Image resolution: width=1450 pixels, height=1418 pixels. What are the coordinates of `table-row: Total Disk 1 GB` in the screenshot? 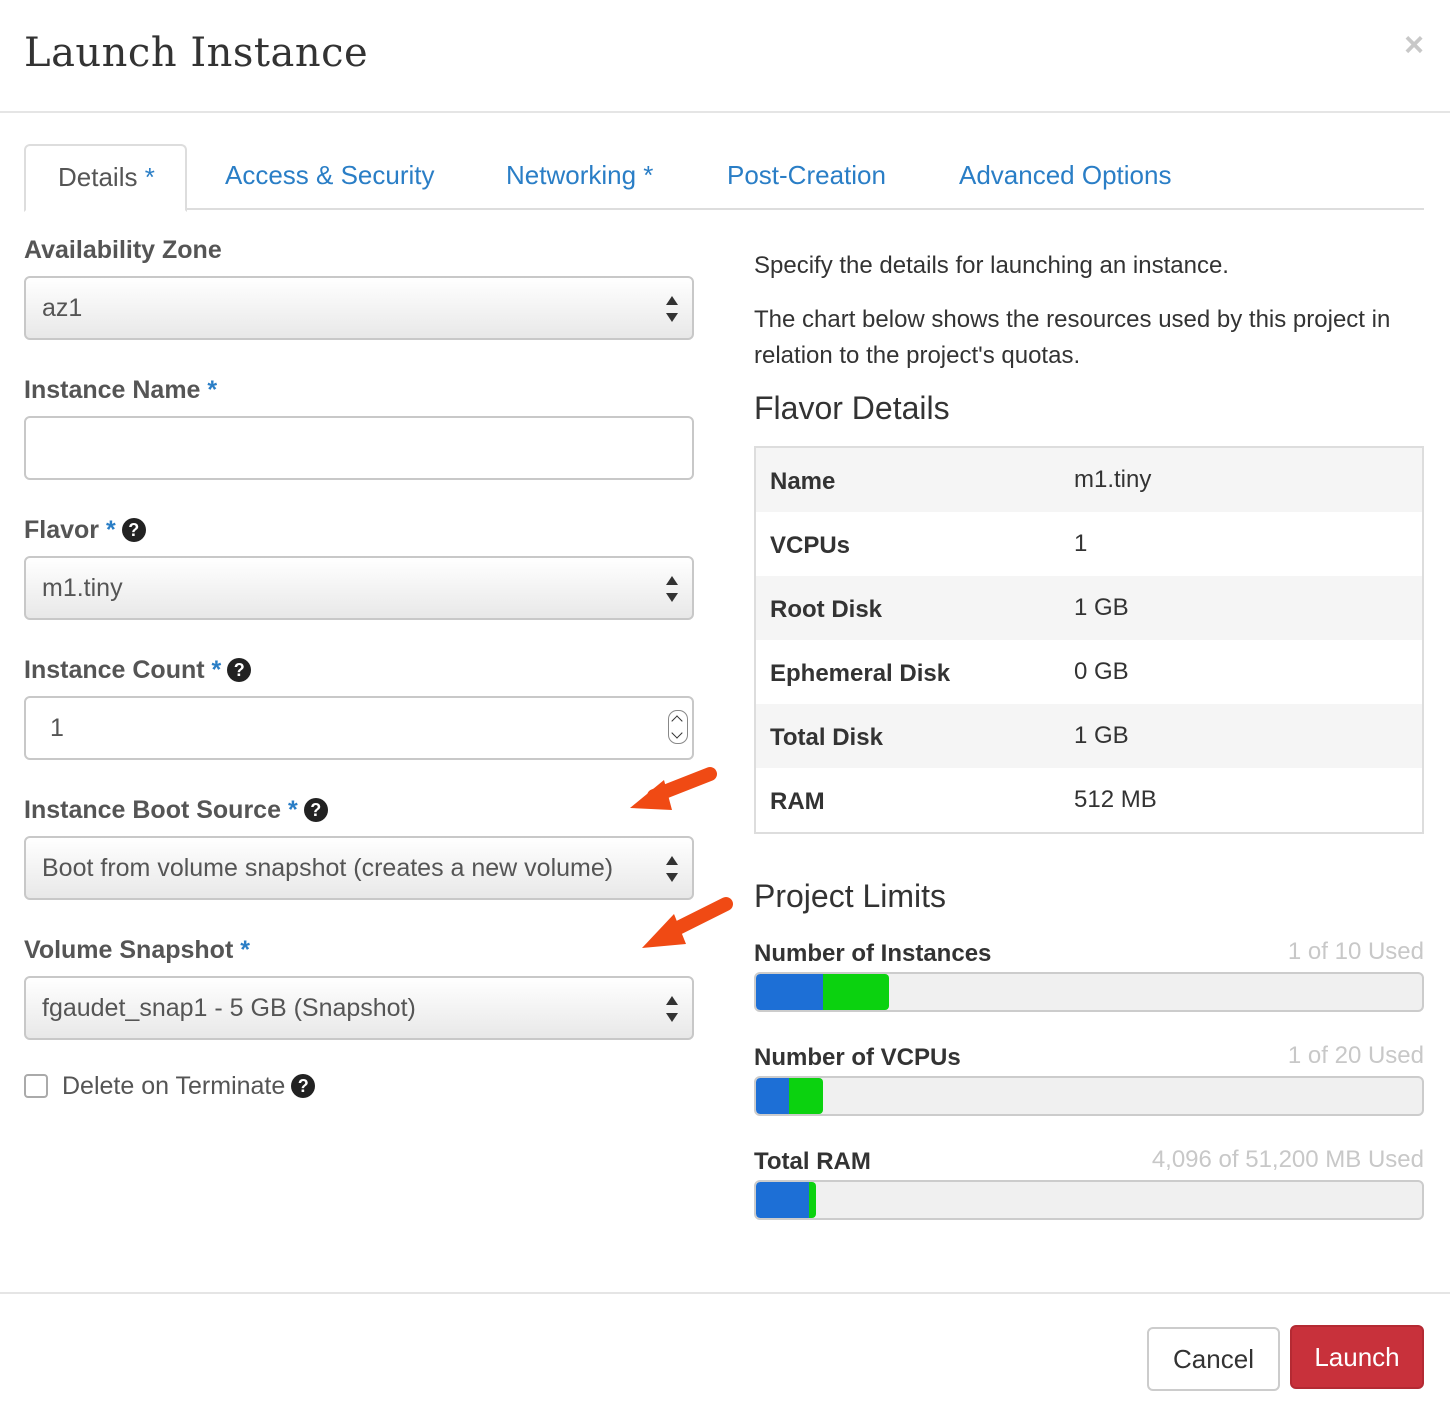 It's located at (1089, 736).